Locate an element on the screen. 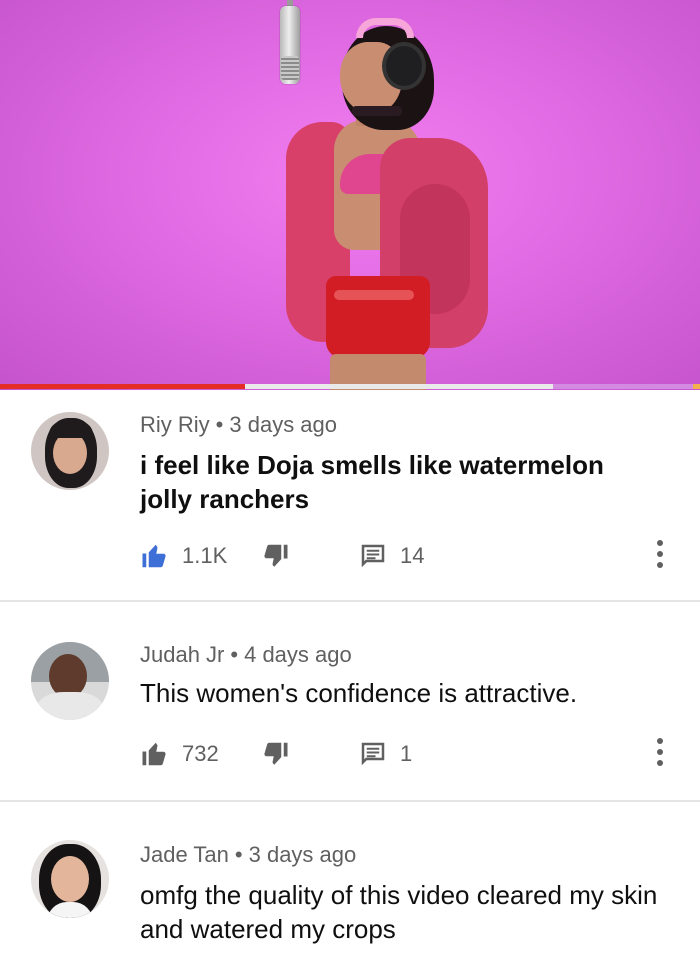 The width and height of the screenshot is (700, 980). avatar-bangs is located at coordinates (71, 430).